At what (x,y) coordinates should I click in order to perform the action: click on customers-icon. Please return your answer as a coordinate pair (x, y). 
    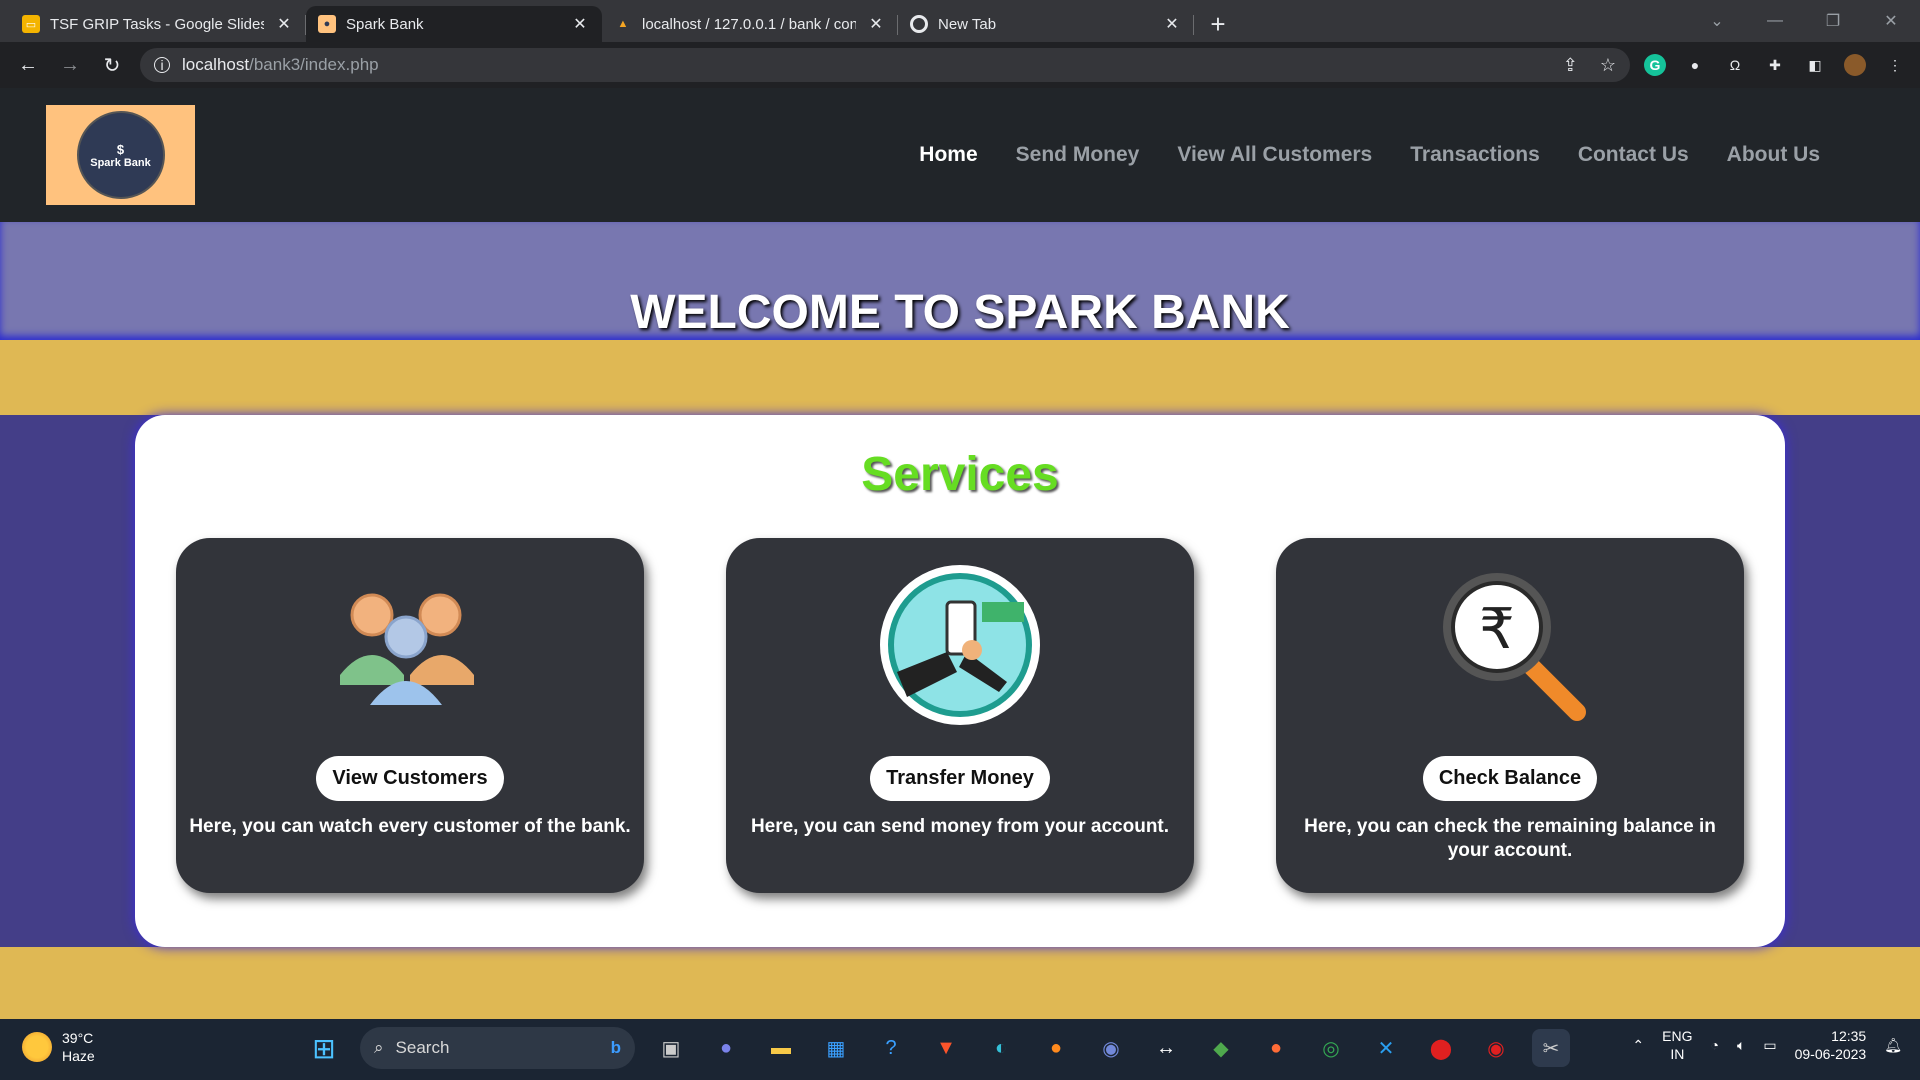
    Looking at the image, I should click on (410, 645).